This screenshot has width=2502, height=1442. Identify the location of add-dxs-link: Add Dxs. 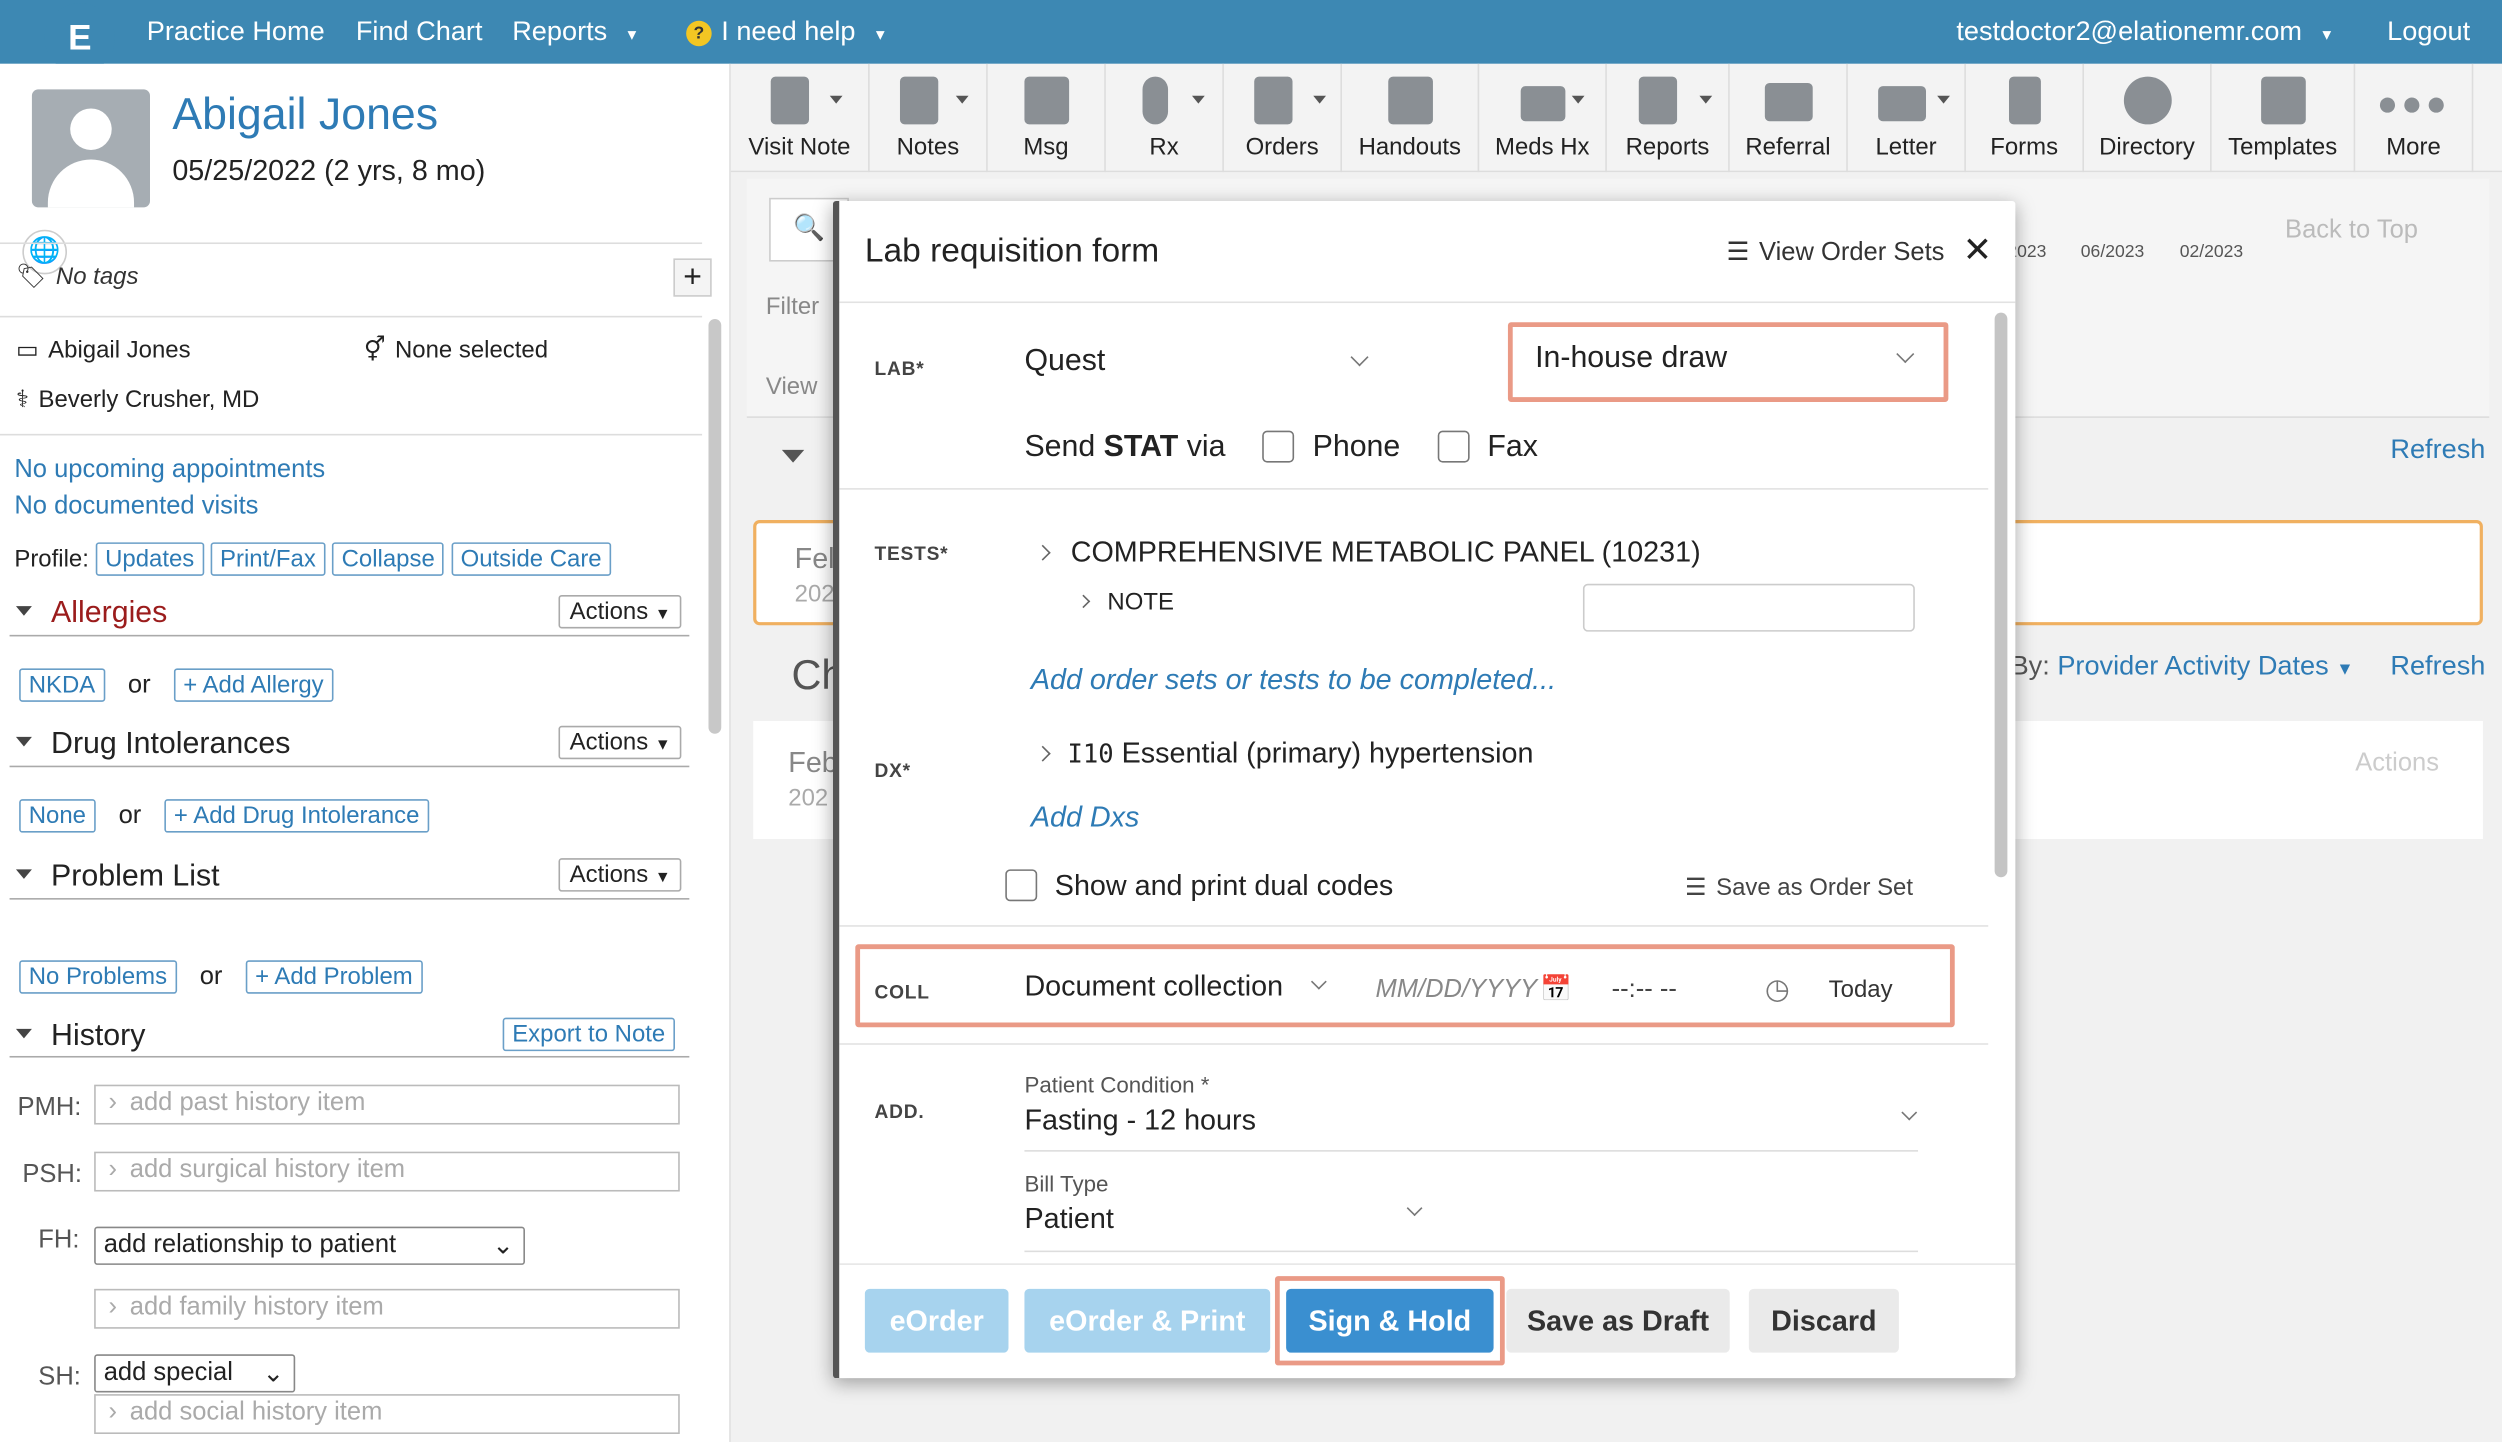
(1085, 817).